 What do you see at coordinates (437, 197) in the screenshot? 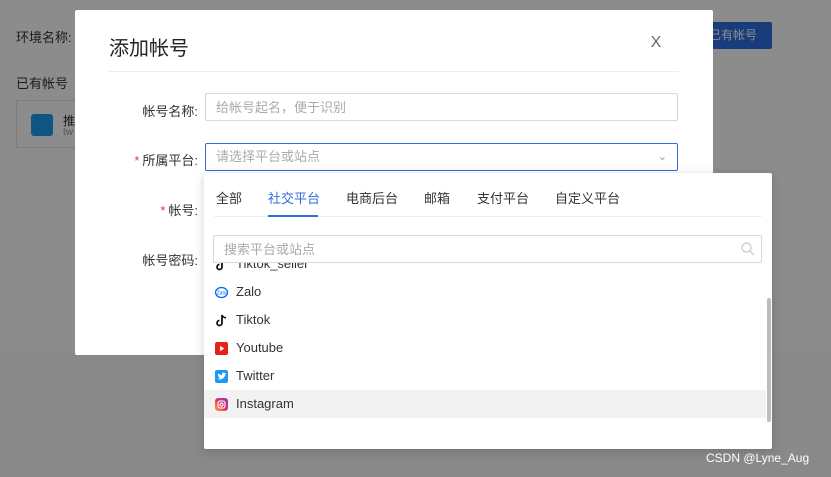
I see `tab-email: 邮箱` at bounding box center [437, 197].